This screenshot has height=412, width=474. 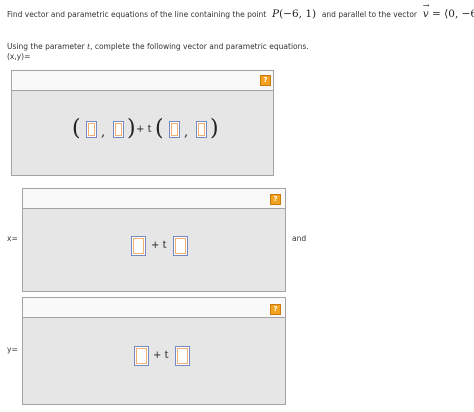 What do you see at coordinates (182, 356) in the screenshot?
I see `y-coefficient-input` at bounding box center [182, 356].